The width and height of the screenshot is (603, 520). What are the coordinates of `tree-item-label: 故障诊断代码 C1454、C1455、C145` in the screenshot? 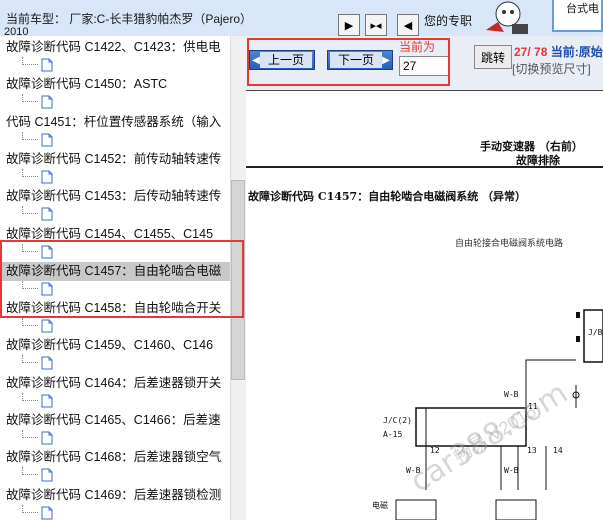 It's located at (110, 233).